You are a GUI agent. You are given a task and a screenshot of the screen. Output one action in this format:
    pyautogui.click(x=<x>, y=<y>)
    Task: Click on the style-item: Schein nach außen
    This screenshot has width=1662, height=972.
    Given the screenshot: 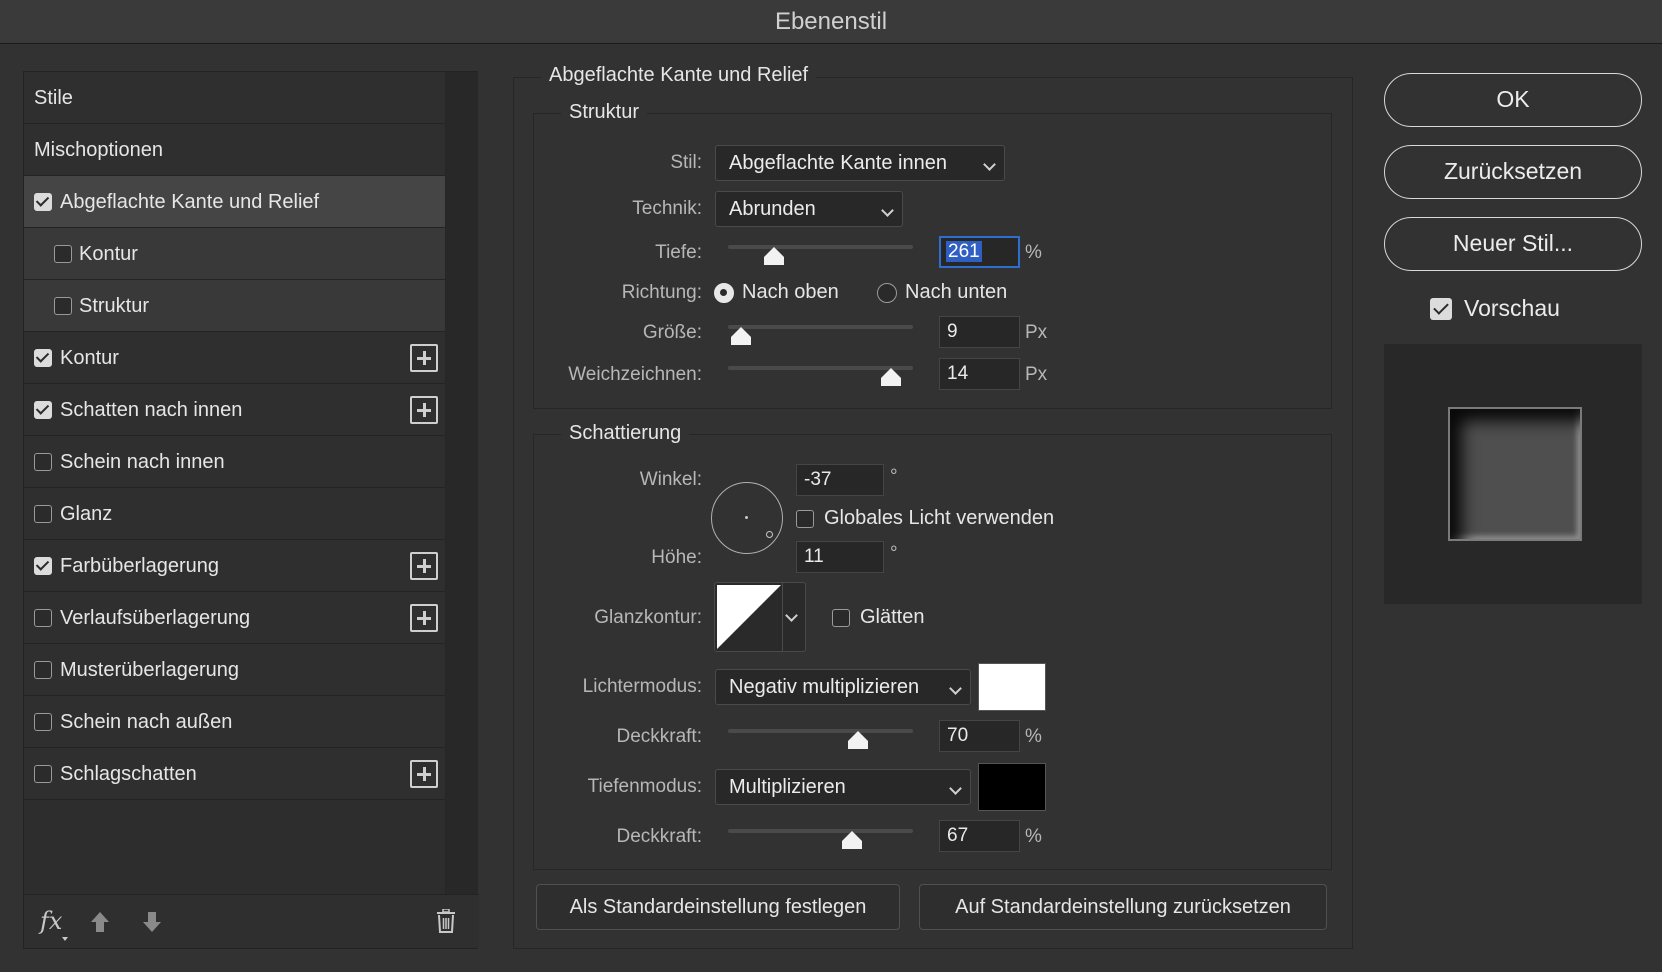 What is the action you would take?
    pyautogui.click(x=234, y=722)
    